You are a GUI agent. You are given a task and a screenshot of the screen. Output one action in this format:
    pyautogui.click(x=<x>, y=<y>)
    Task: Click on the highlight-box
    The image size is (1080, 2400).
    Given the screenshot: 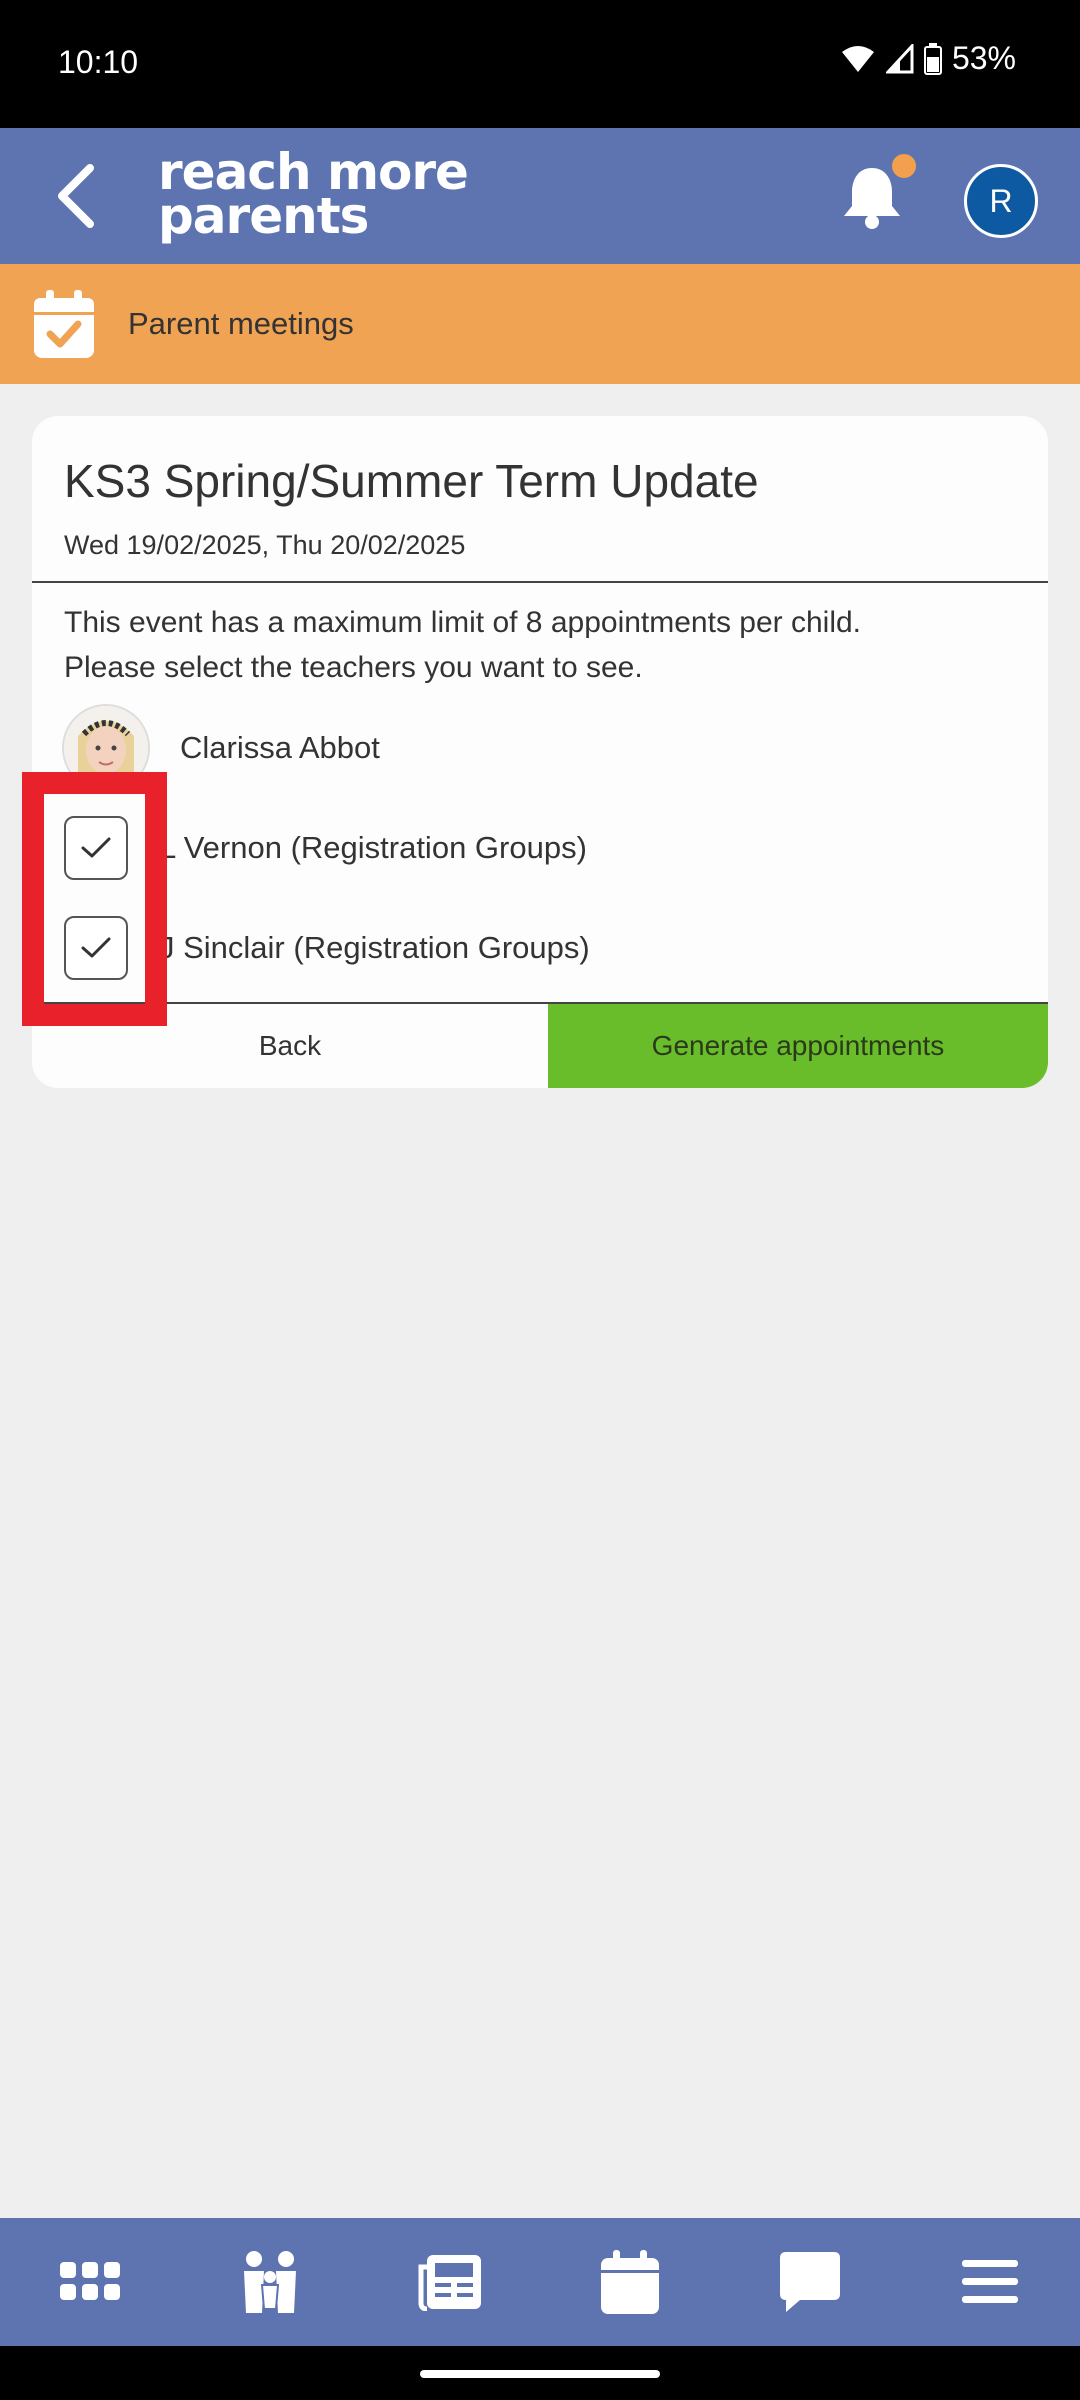 What is the action you would take?
    pyautogui.click(x=94, y=899)
    